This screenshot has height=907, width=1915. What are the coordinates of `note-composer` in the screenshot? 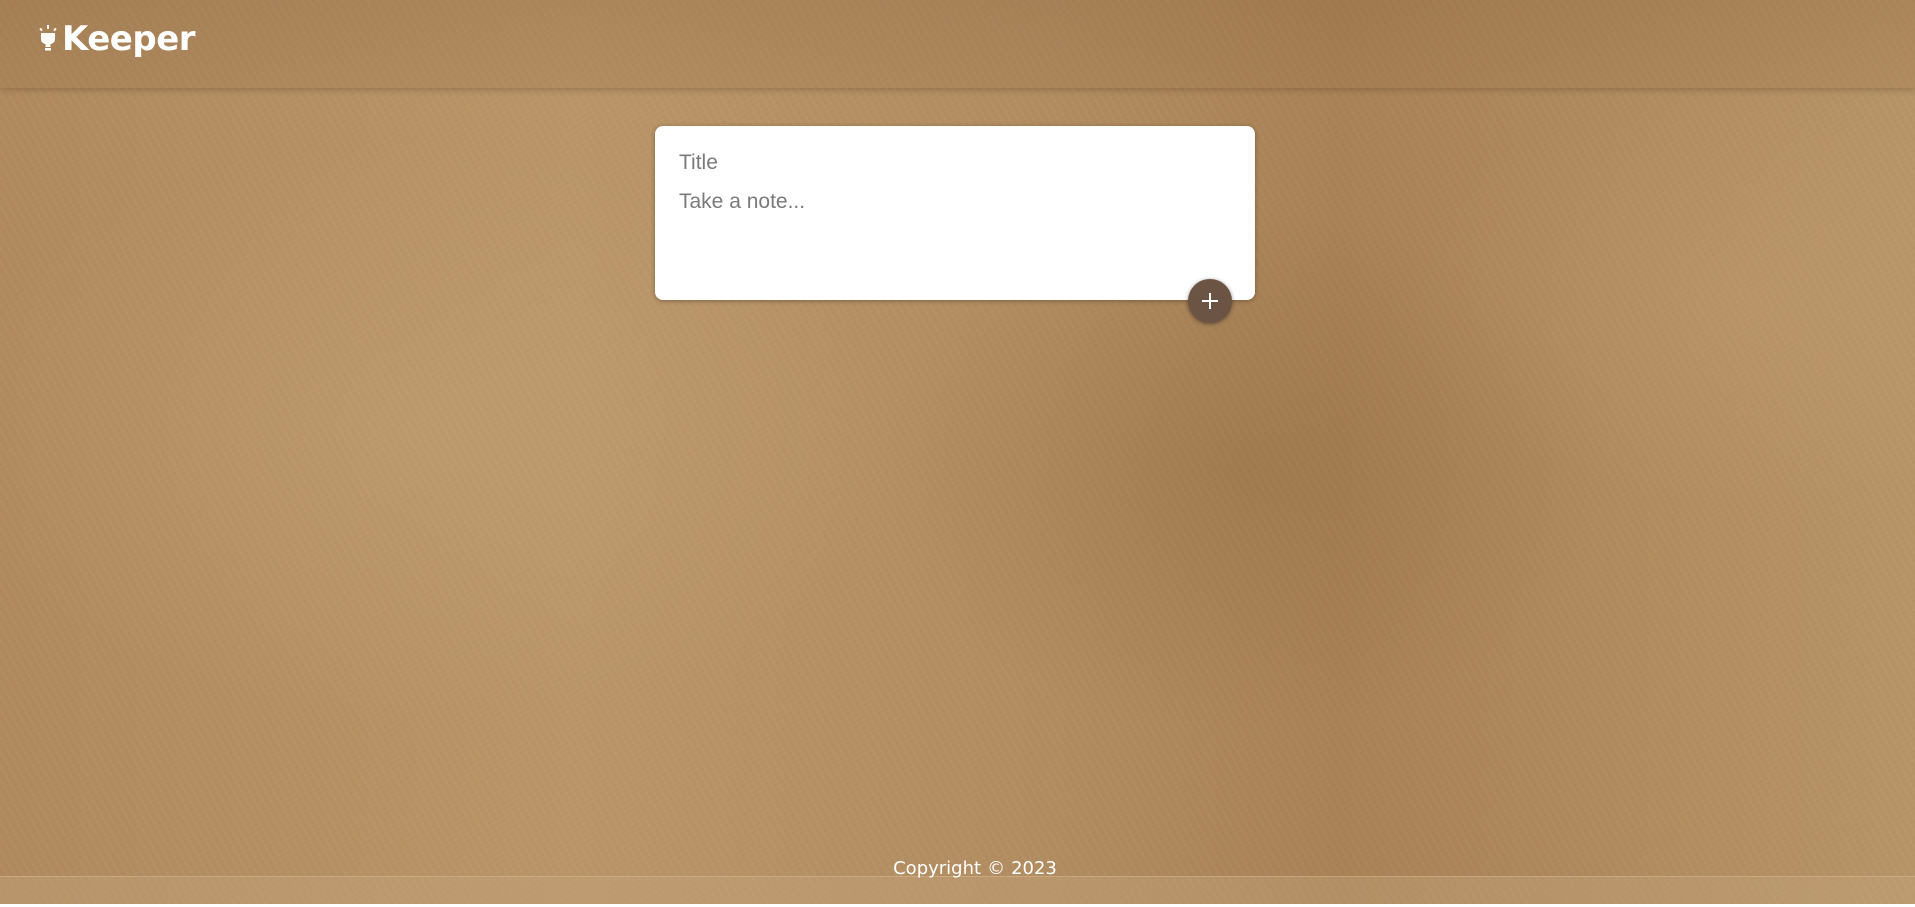 It's located at (955, 213).